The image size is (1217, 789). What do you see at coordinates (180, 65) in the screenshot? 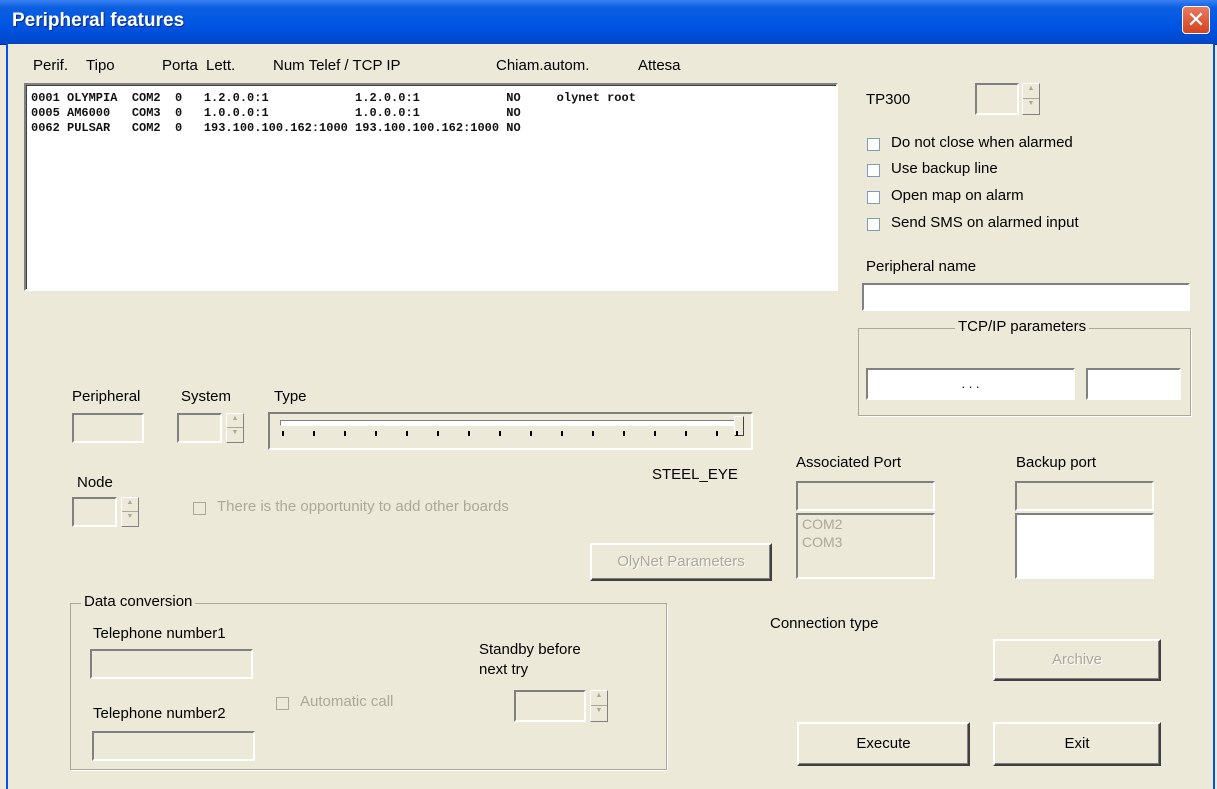
I see `header-porta: Porta` at bounding box center [180, 65].